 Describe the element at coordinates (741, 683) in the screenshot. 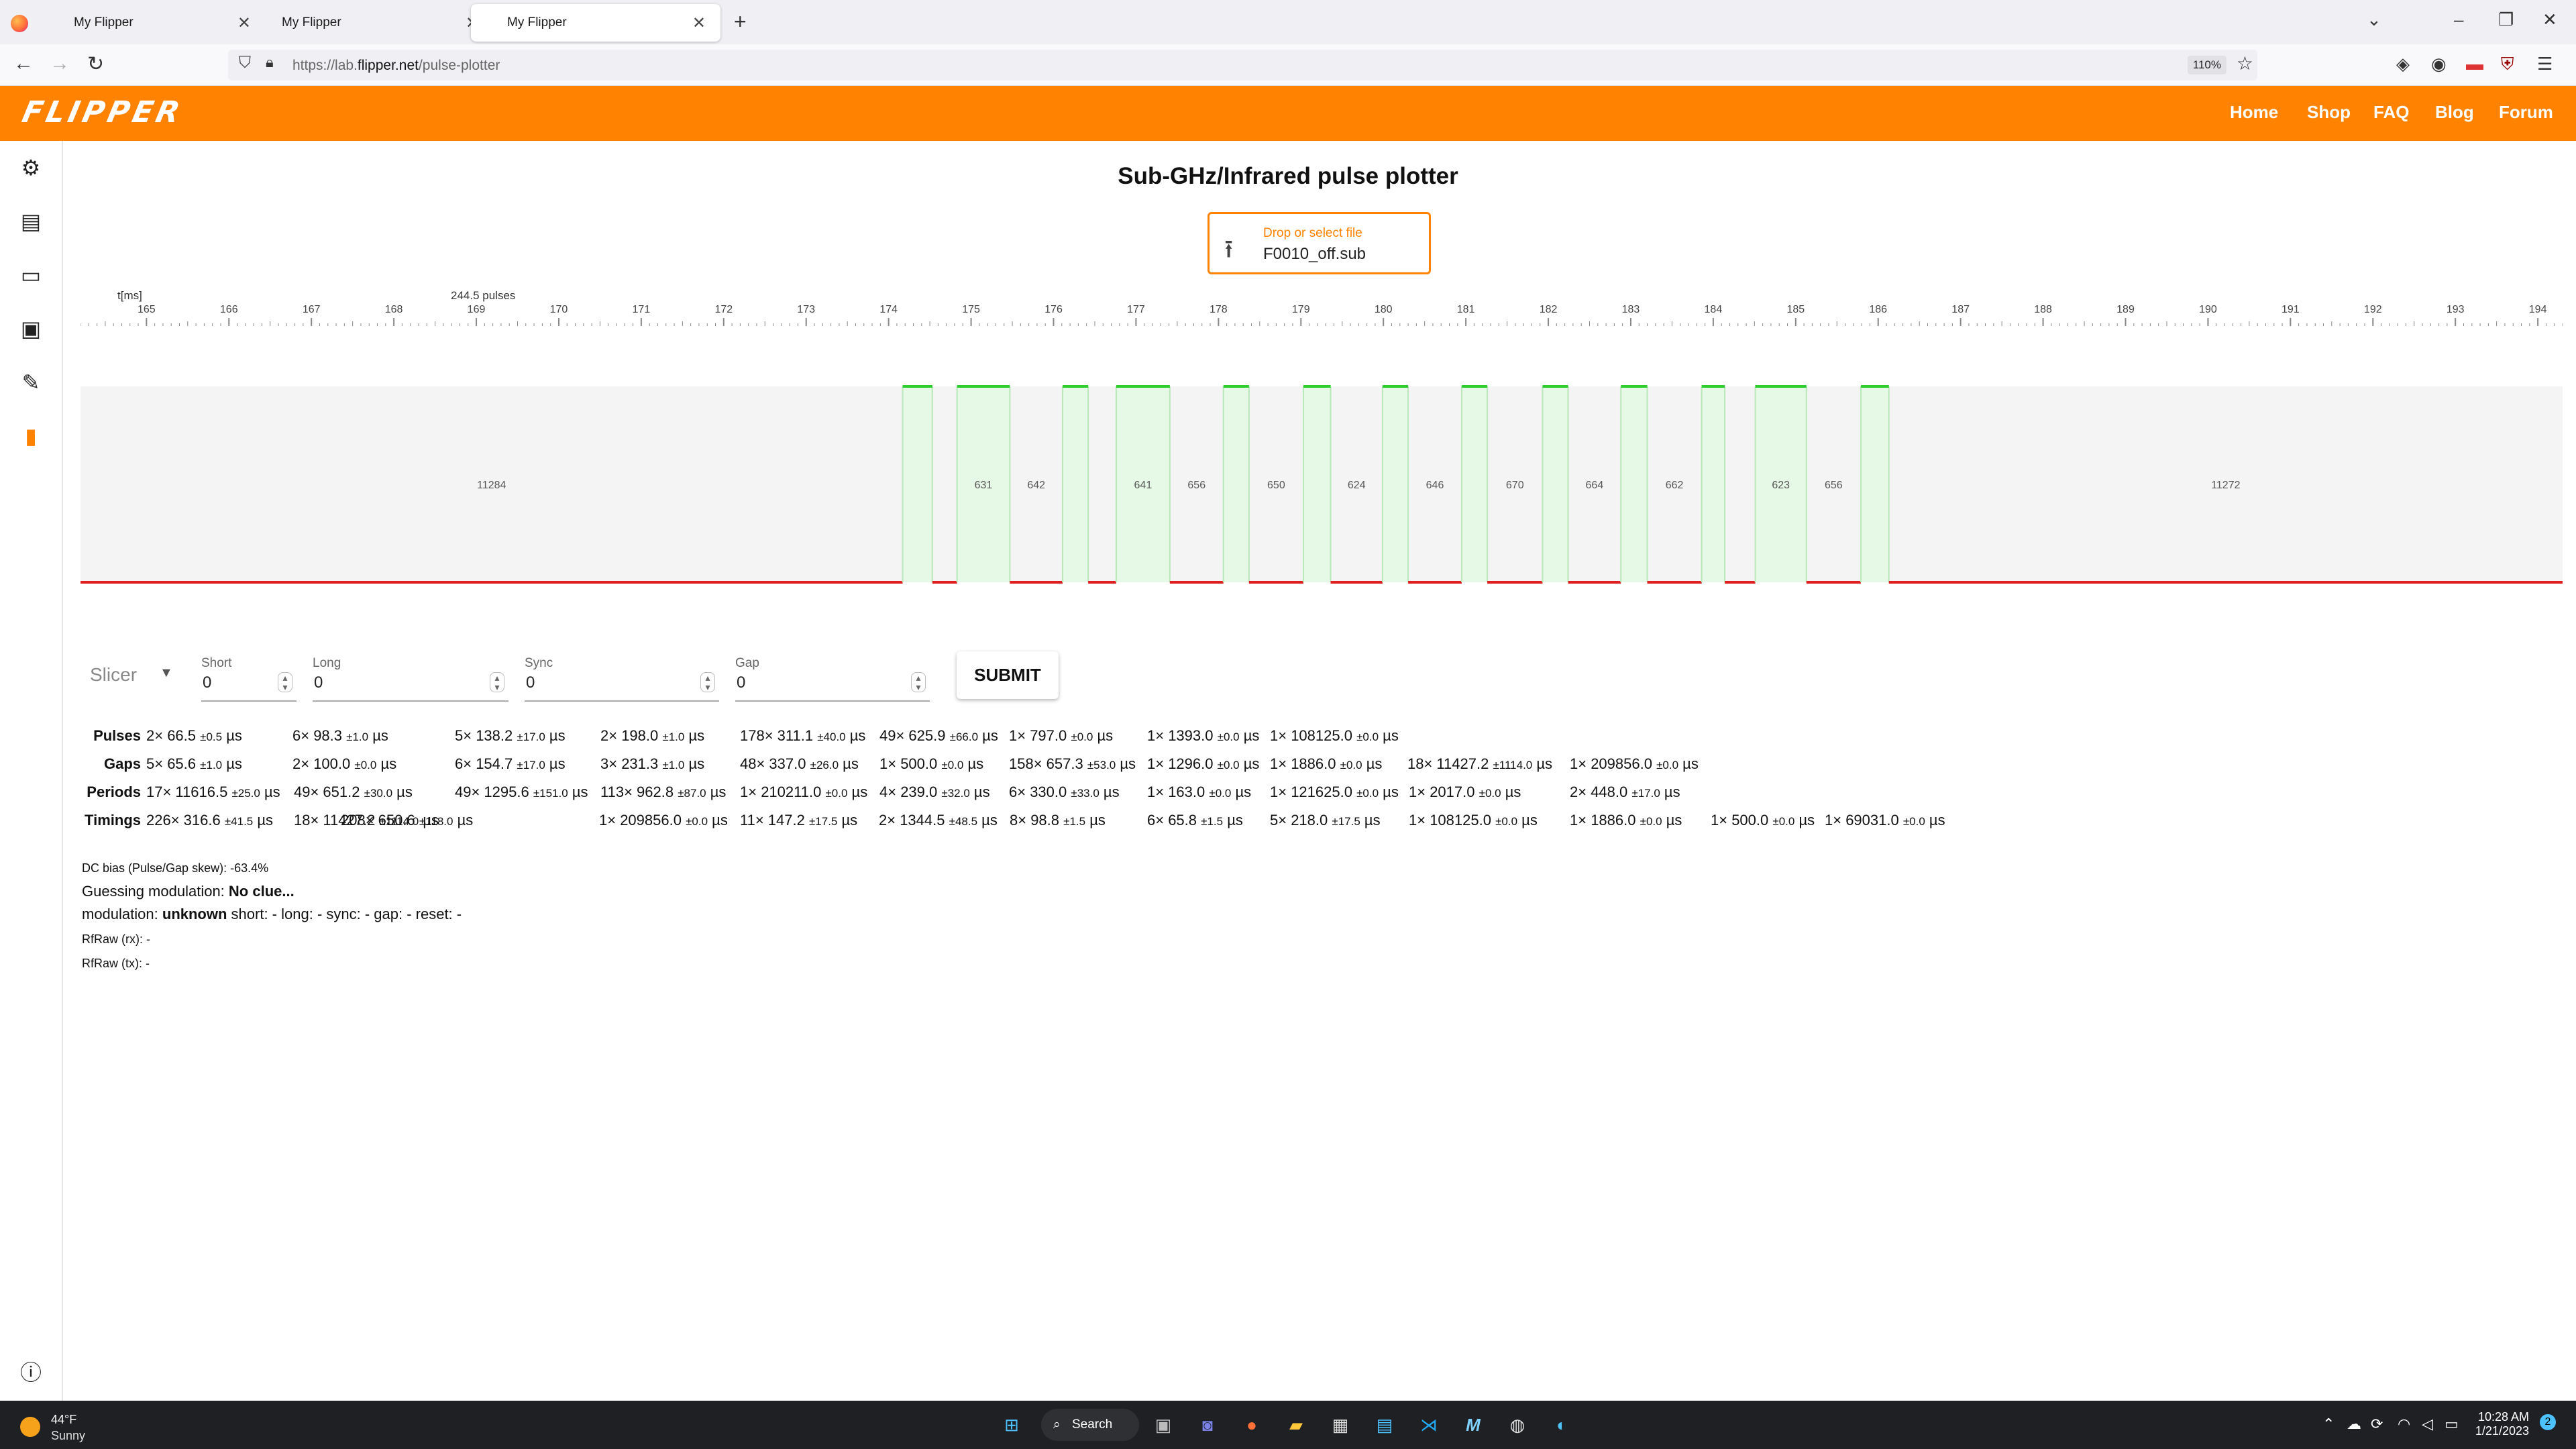

I see `gap-input: 0` at that location.